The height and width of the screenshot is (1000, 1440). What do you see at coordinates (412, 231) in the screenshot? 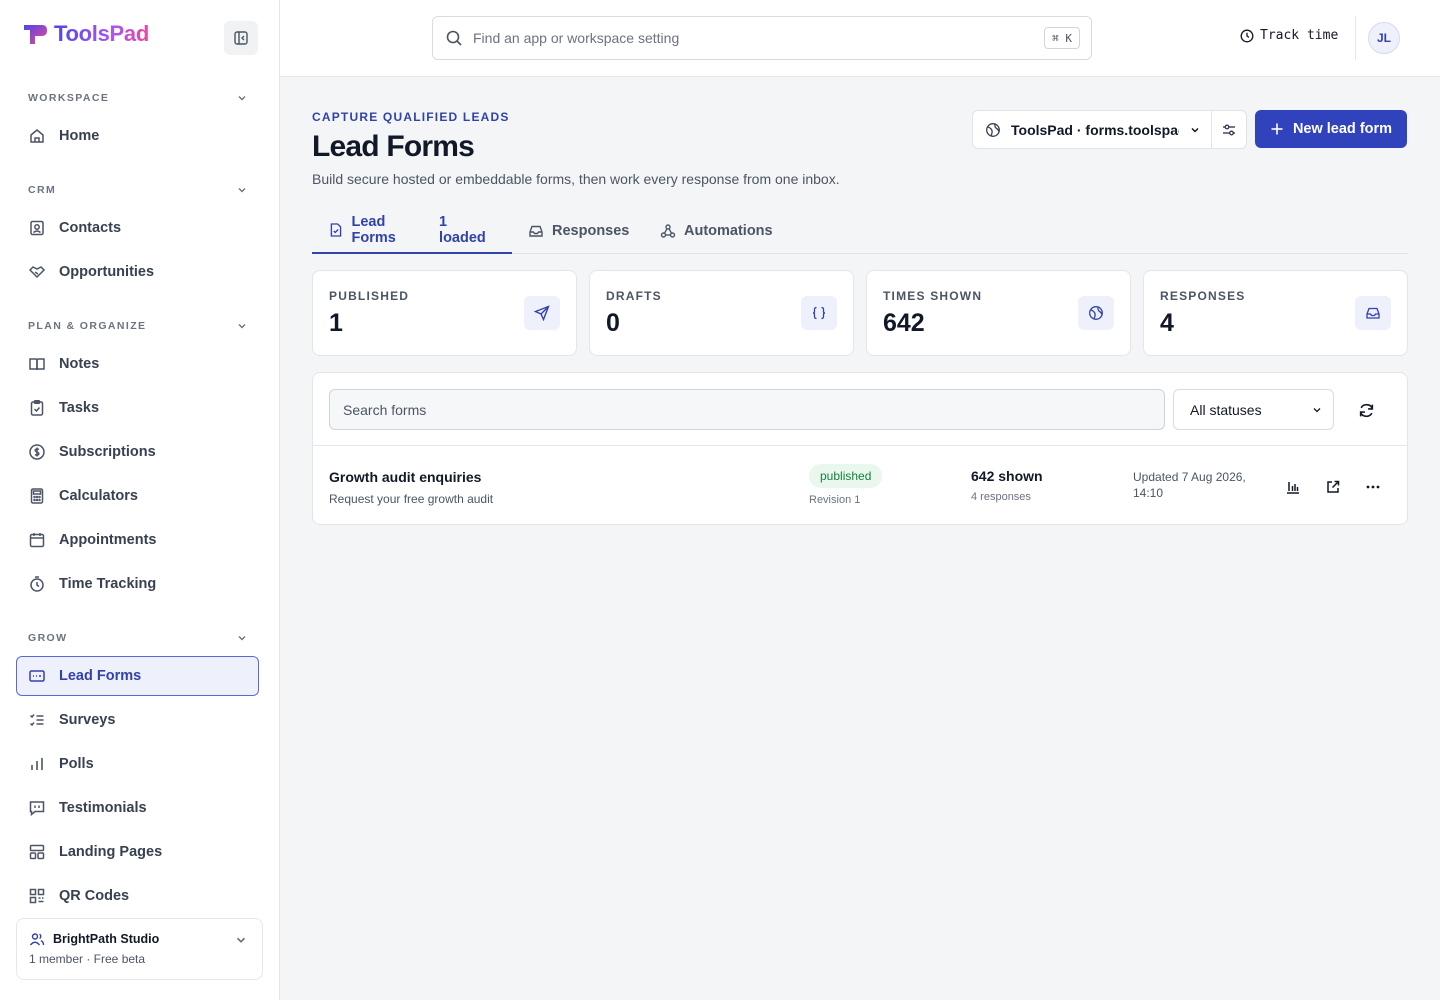
I see `tab-lead-forms: Lead Forms 1 loaded` at bounding box center [412, 231].